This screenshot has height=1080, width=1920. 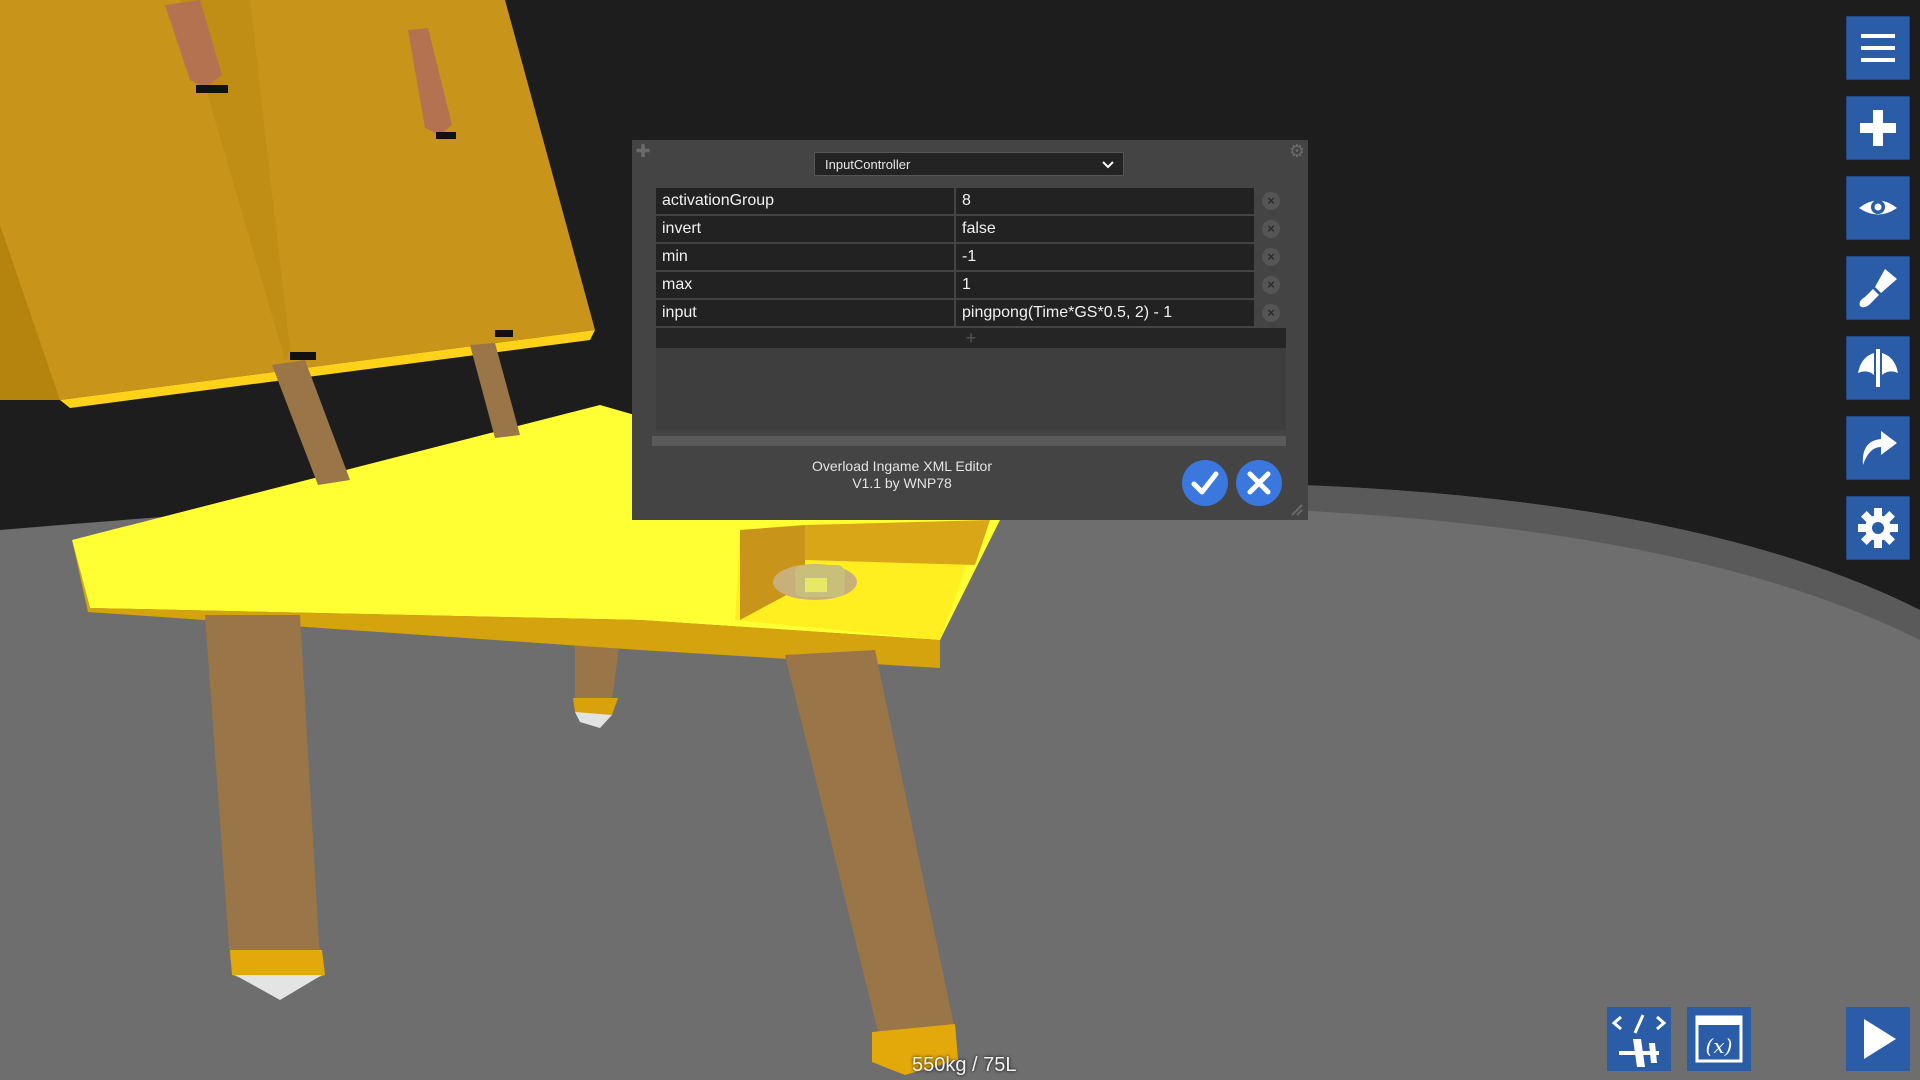 I want to click on menu-icon, so click(x=1878, y=48).